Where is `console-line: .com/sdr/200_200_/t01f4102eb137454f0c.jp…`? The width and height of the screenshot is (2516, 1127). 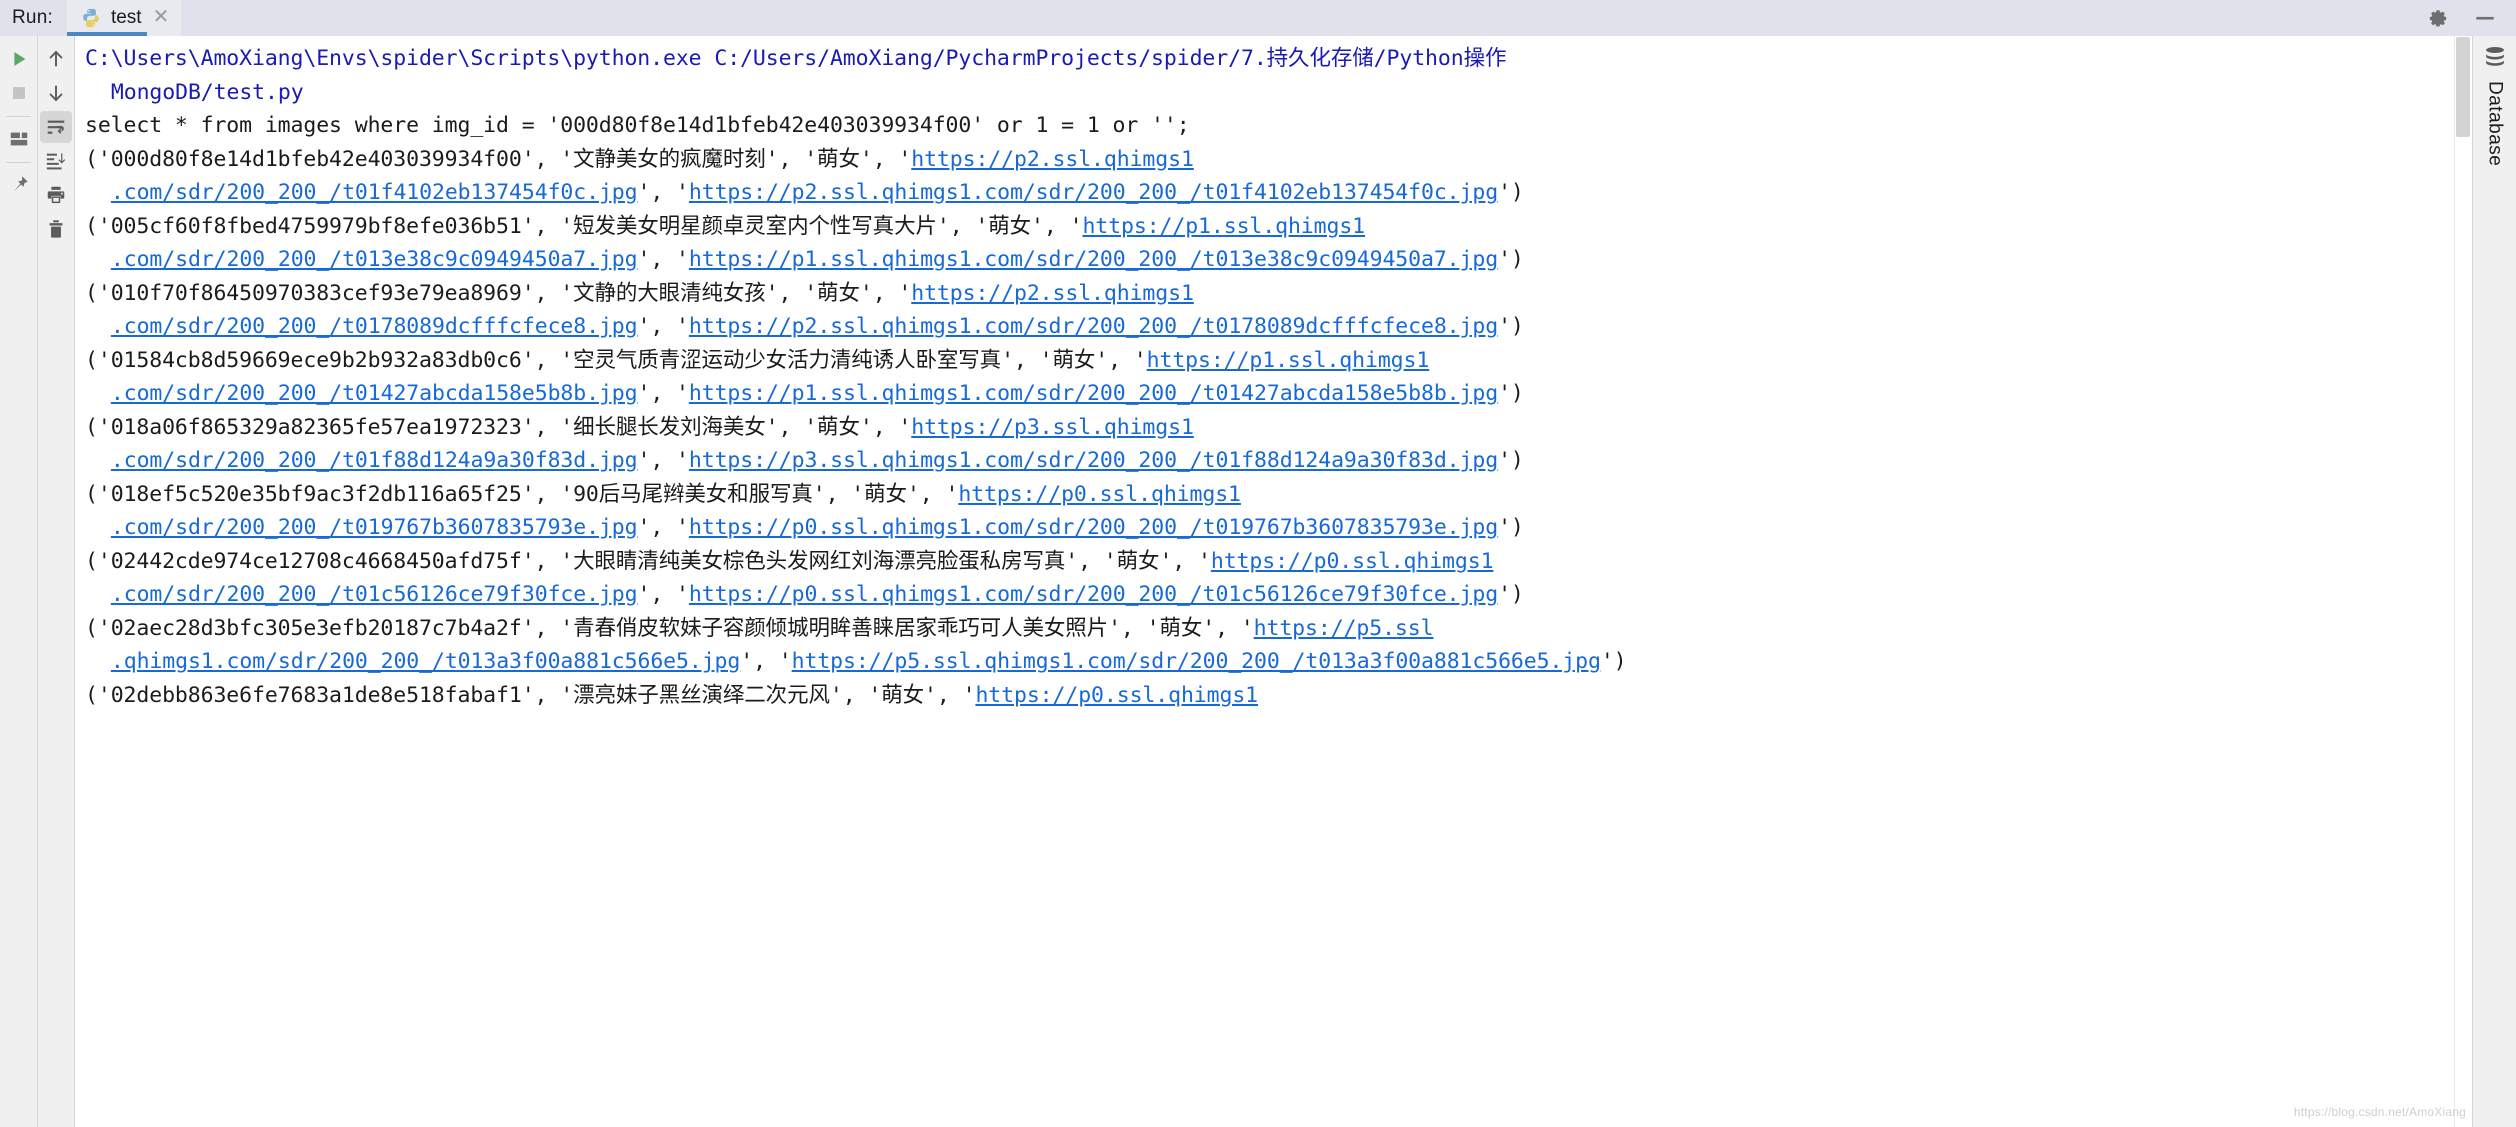
console-line: .com/sdr/200_200_/t01f4102eb137454f0c.jp… is located at coordinates (1261, 193).